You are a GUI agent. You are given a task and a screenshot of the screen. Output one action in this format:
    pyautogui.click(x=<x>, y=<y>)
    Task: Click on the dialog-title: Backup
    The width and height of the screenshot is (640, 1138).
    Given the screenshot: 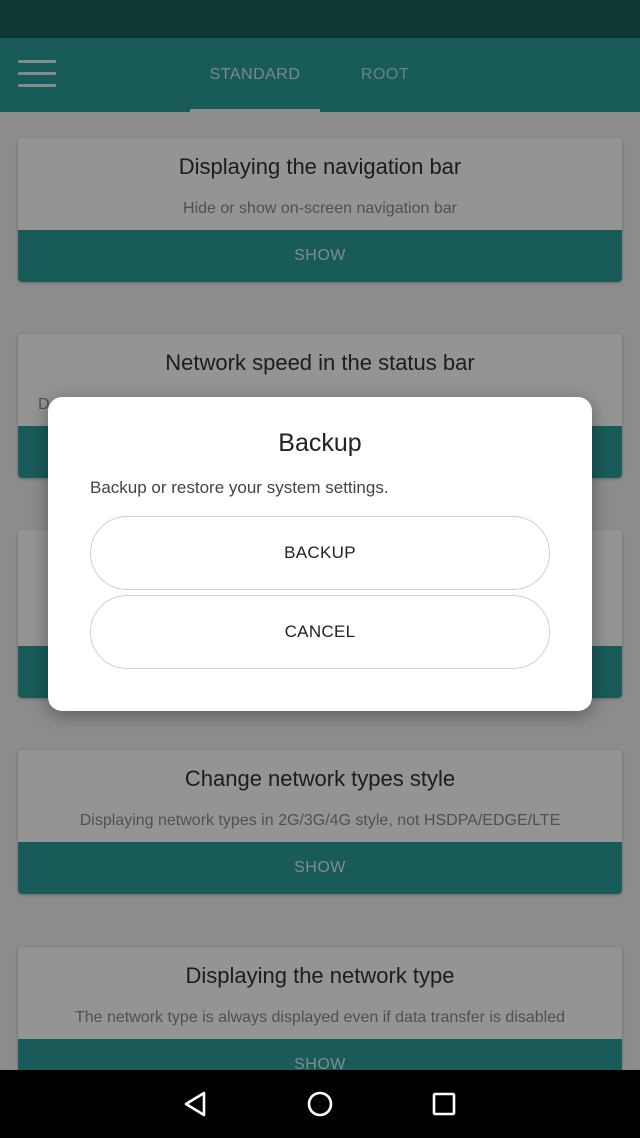 What is the action you would take?
    pyautogui.click(x=320, y=443)
    